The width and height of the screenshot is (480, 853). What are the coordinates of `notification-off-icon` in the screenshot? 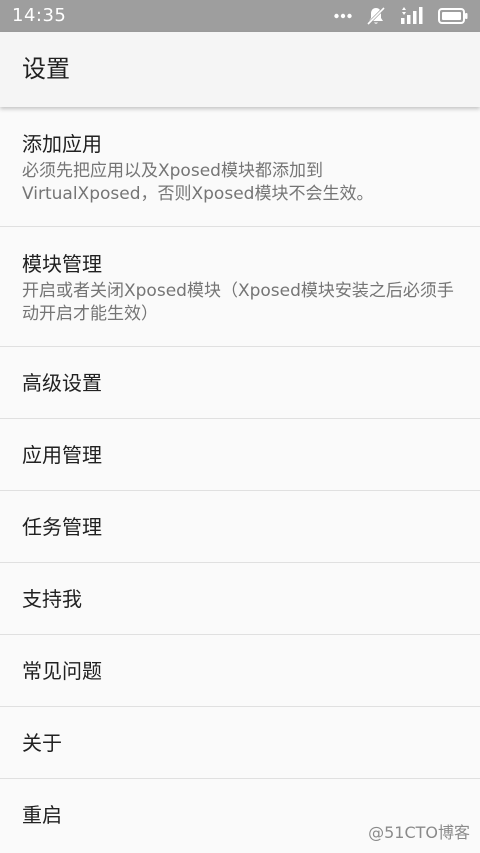 It's located at (376, 16).